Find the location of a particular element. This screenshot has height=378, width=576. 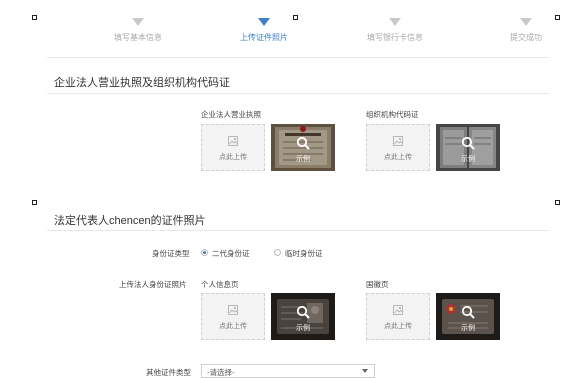

section-title-business-license: 企业法人营业执照及组织机构代码证 is located at coordinates (142, 83).